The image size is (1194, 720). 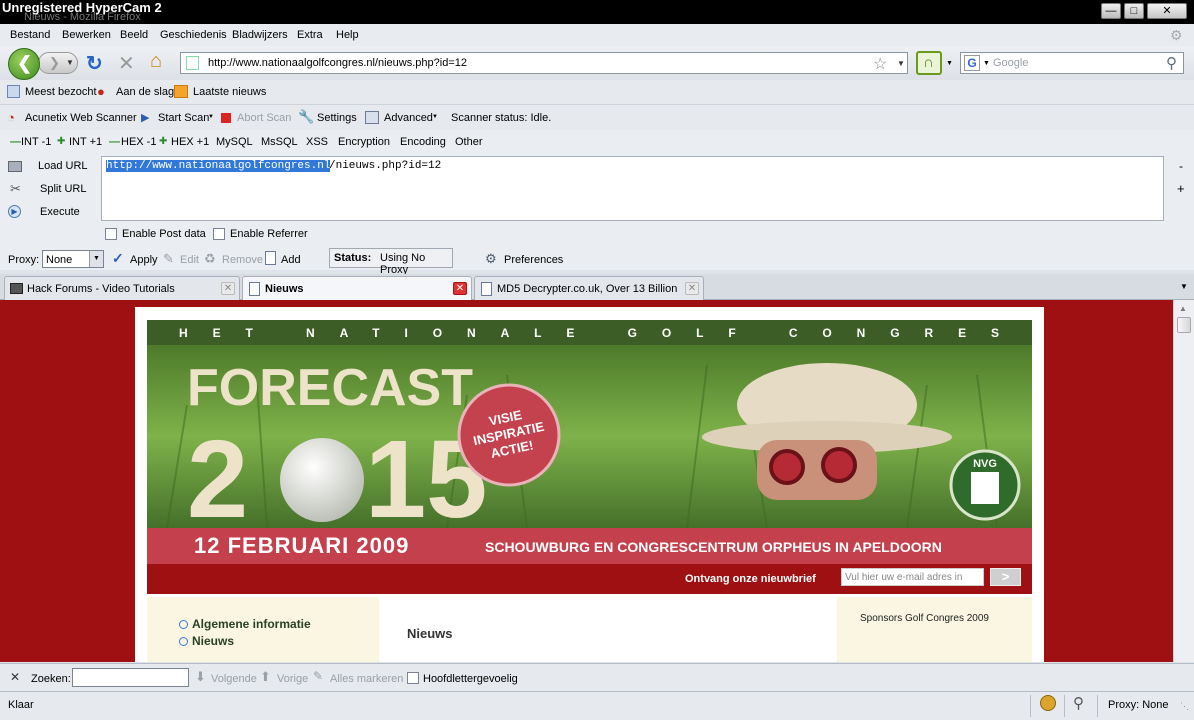 What do you see at coordinates (242, 260) in the screenshot?
I see `remove-button: Remove` at bounding box center [242, 260].